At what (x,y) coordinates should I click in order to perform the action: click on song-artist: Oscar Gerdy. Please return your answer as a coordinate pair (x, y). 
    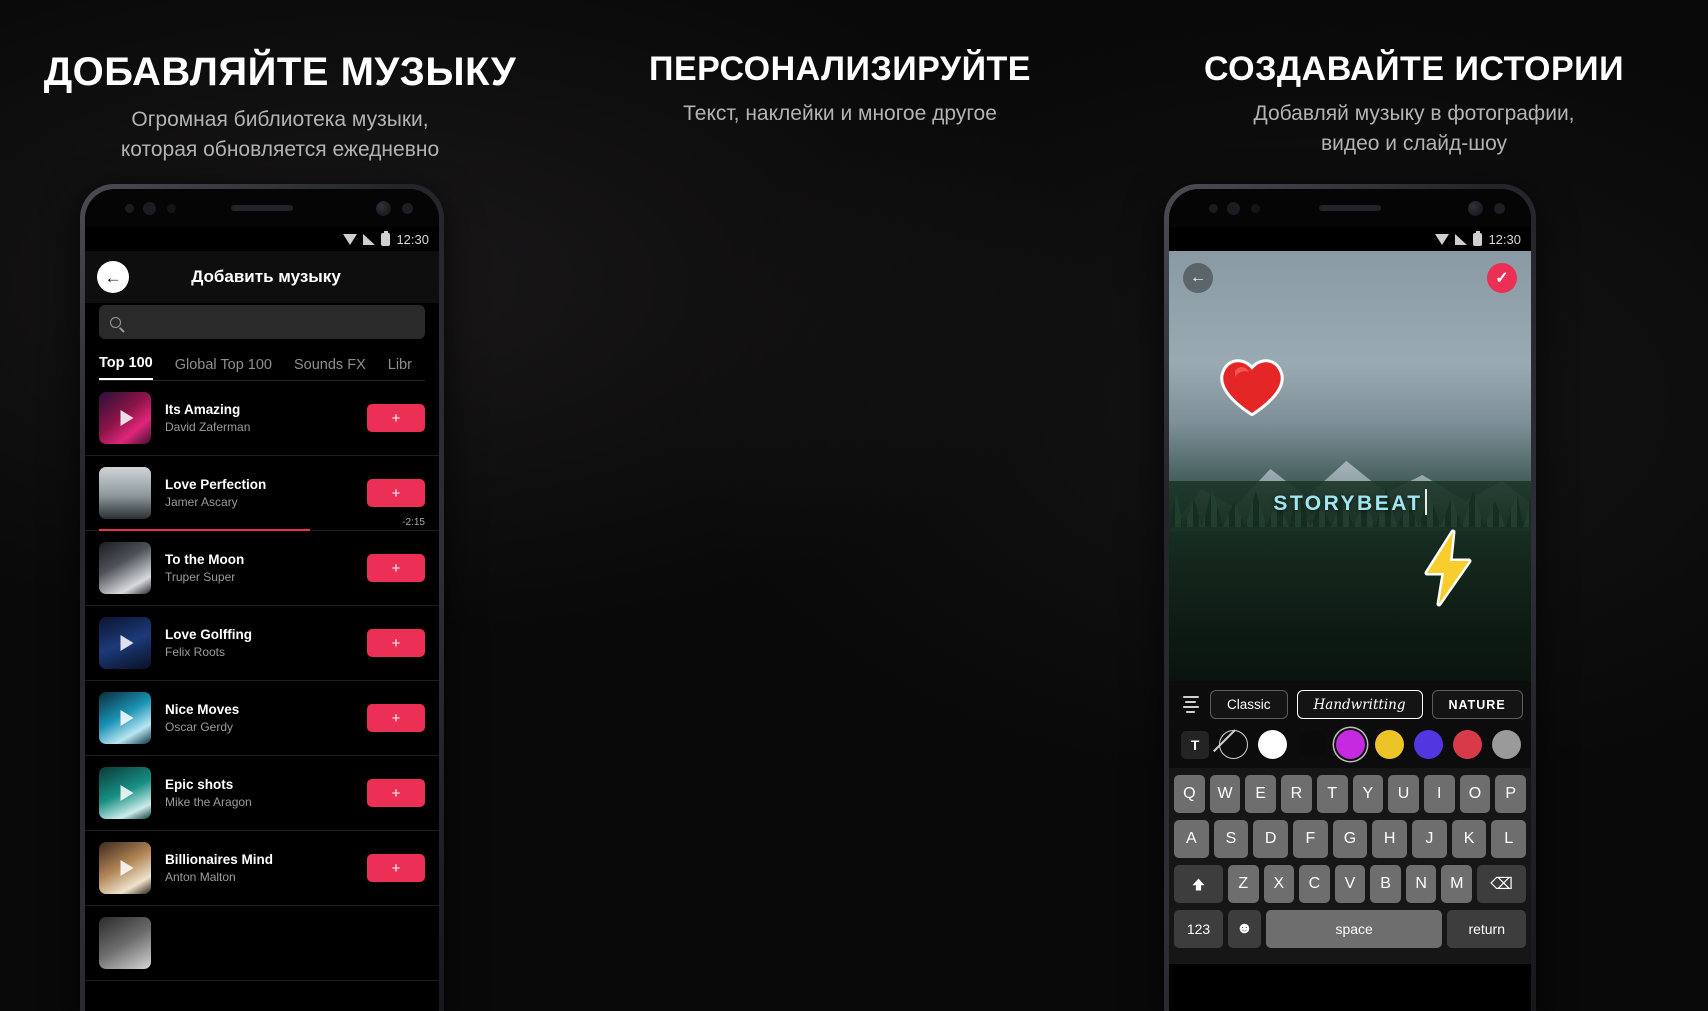
    Looking at the image, I should click on (199, 727).